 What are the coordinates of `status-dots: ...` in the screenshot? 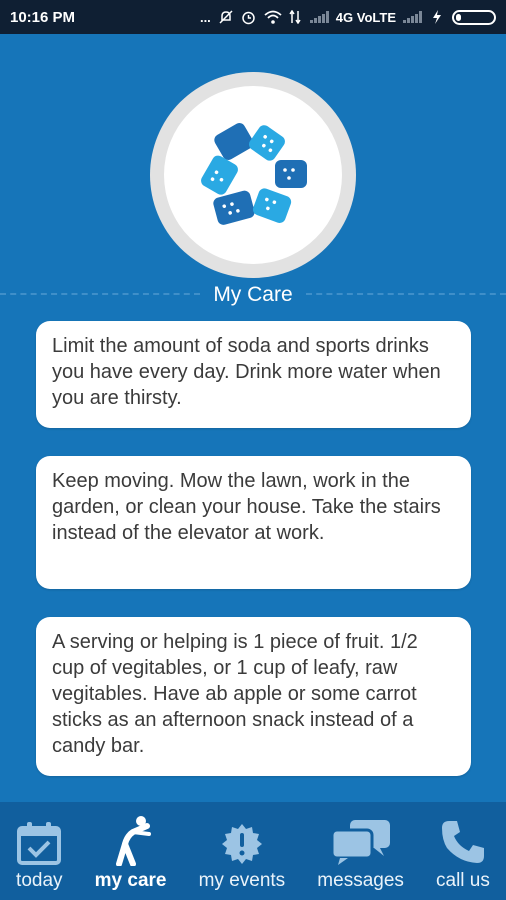 It's located at (205, 17).